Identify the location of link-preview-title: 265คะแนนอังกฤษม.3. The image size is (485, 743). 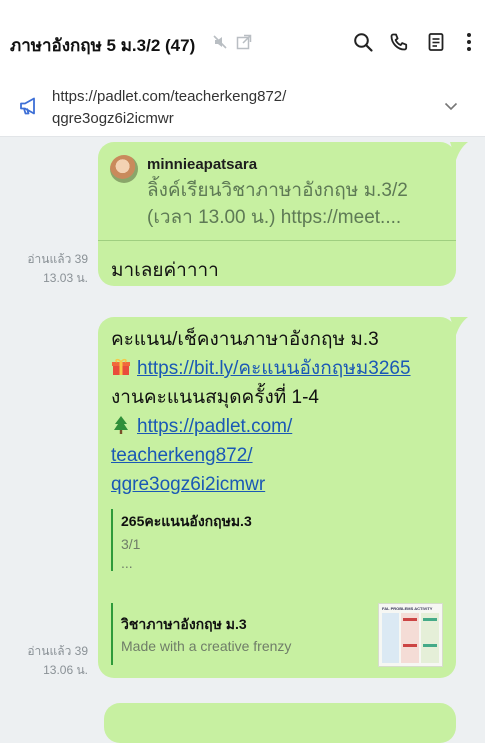
(186, 522).